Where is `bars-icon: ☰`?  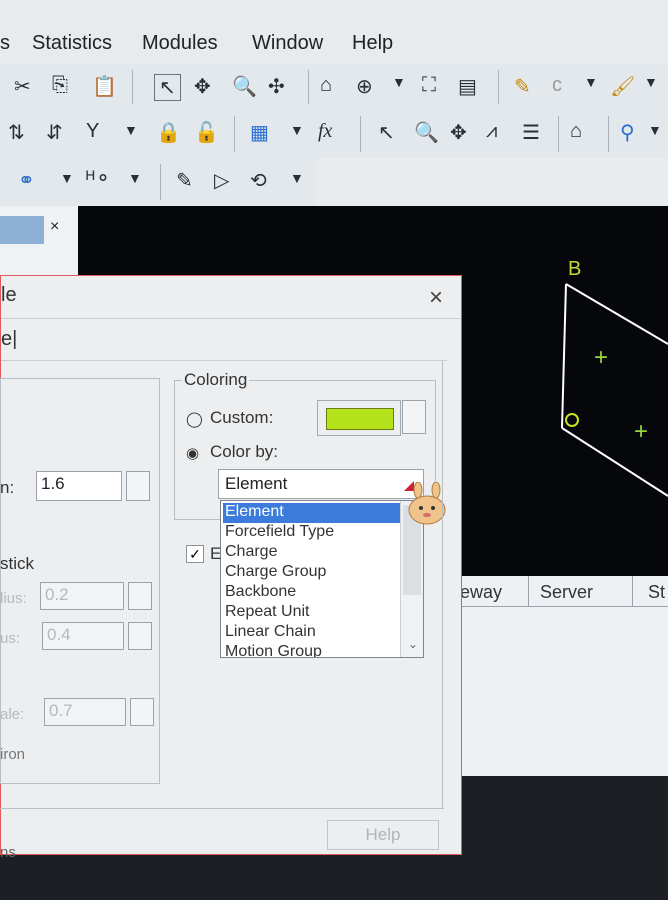
bars-icon: ☰ is located at coordinates (531, 132).